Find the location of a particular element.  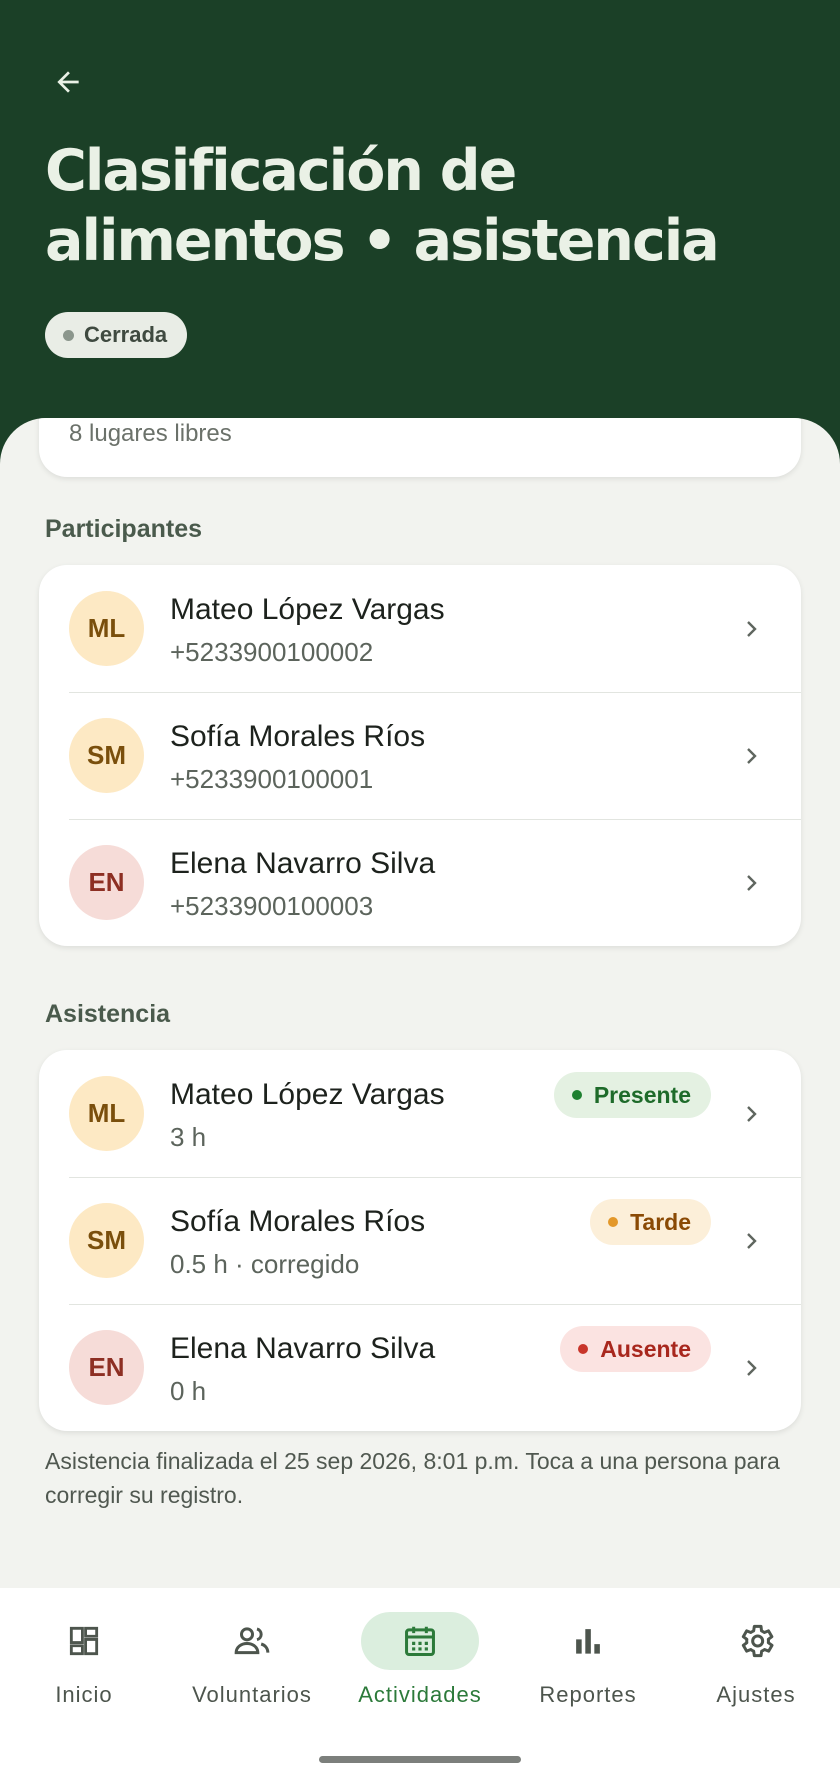

nav-item-reportes: Reportes is located at coordinates (588, 1667).